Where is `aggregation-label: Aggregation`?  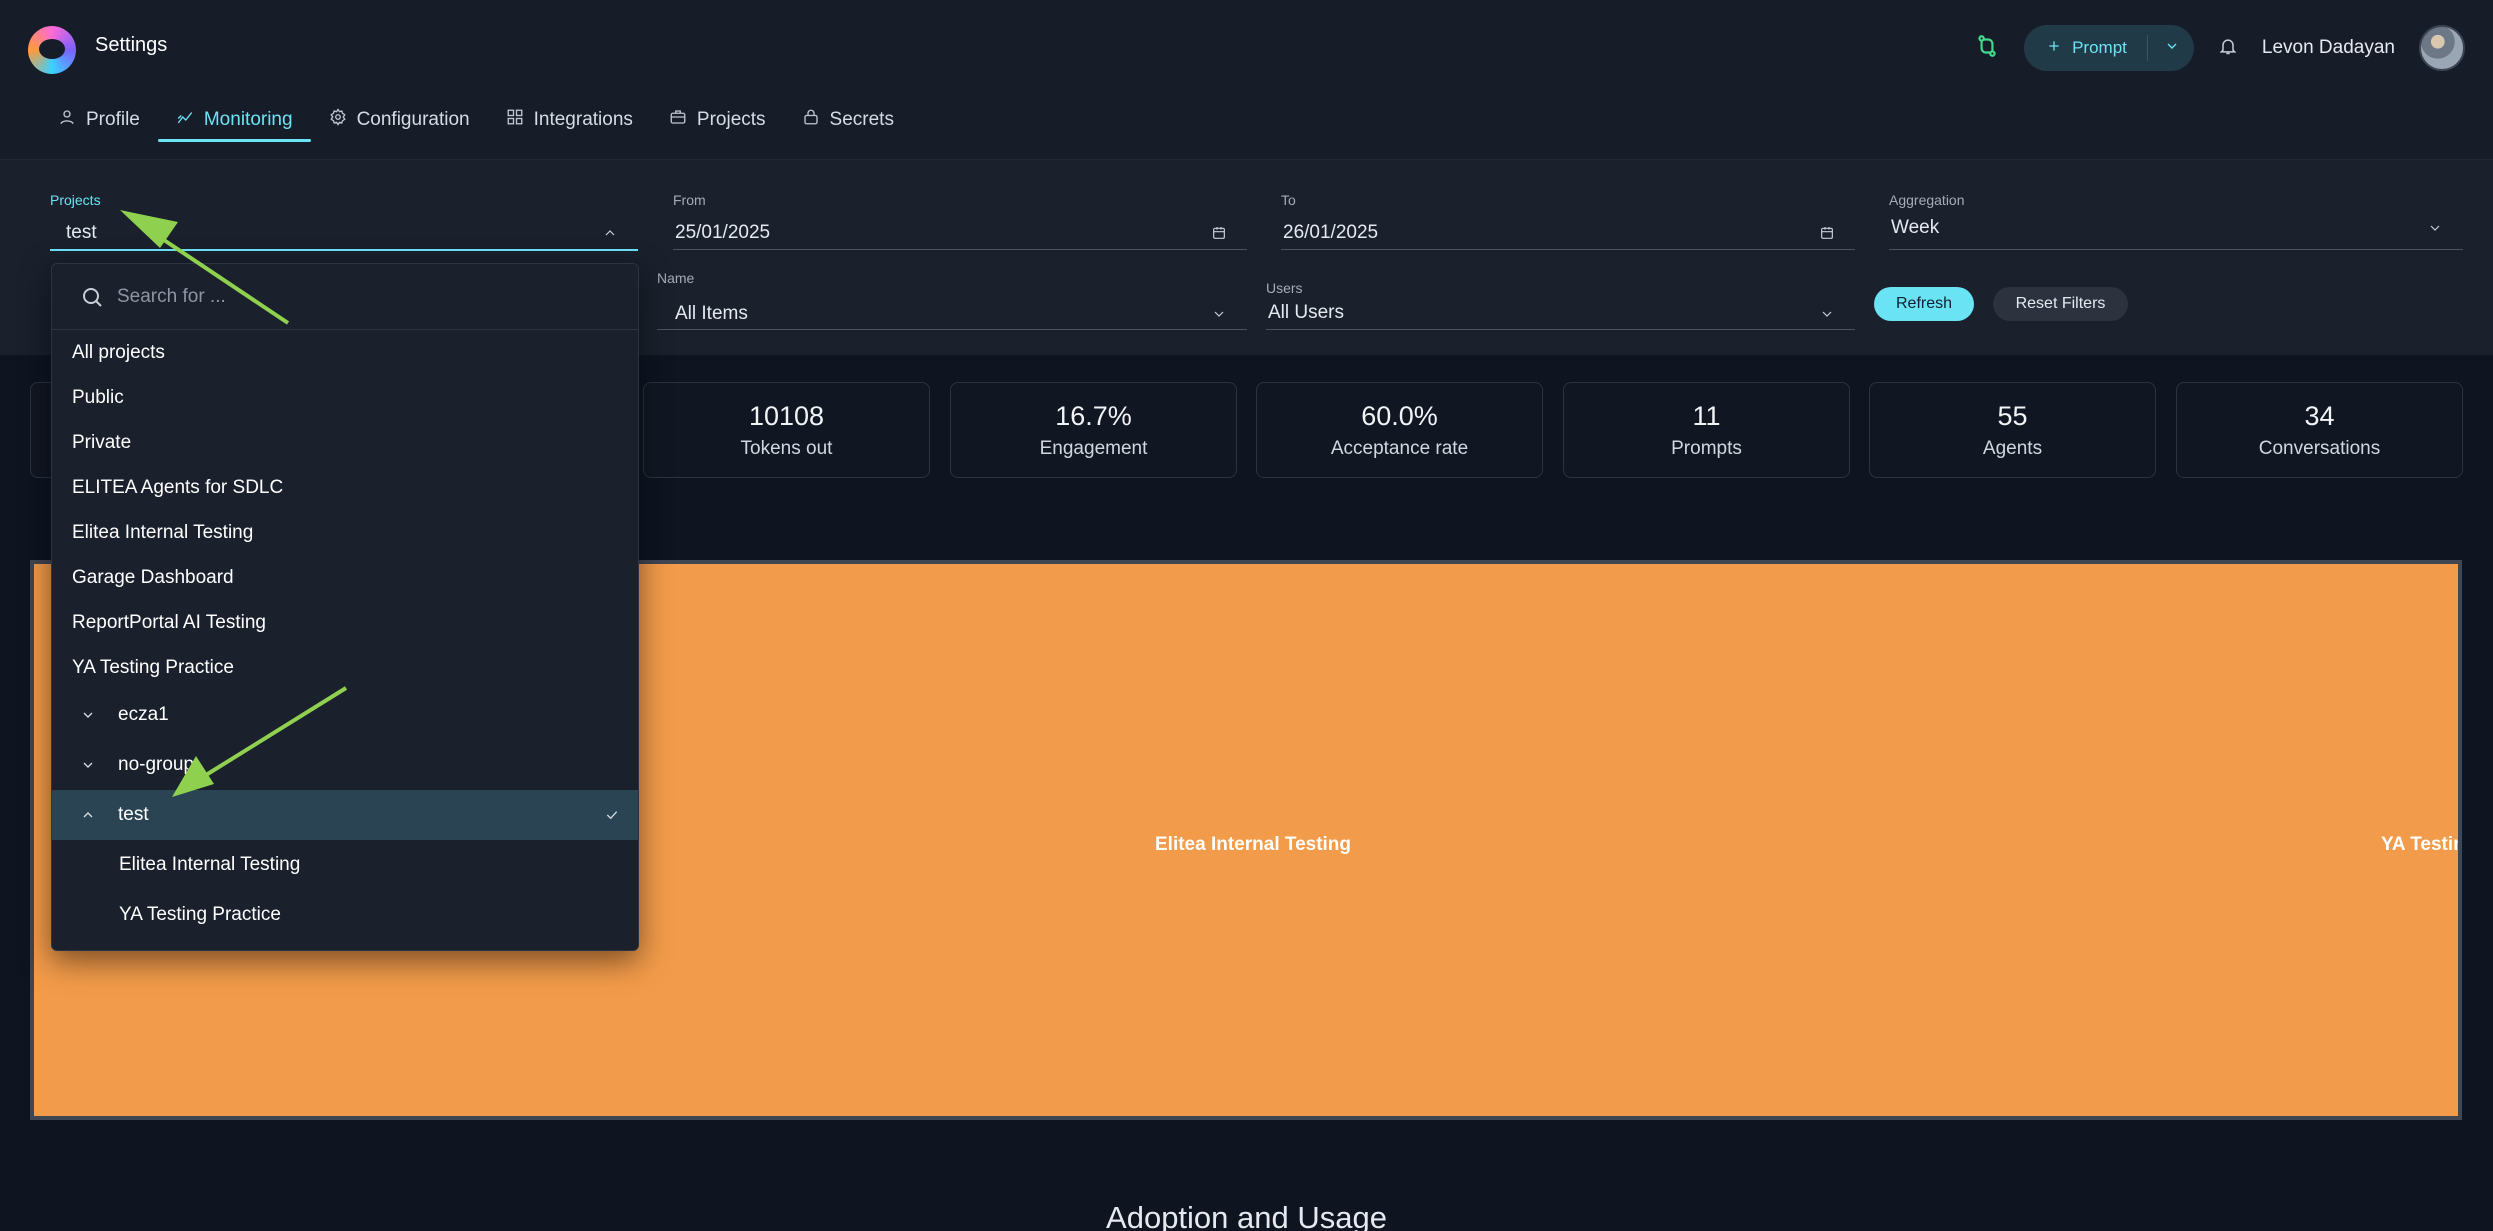
aggregation-label: Aggregation is located at coordinates (1927, 200).